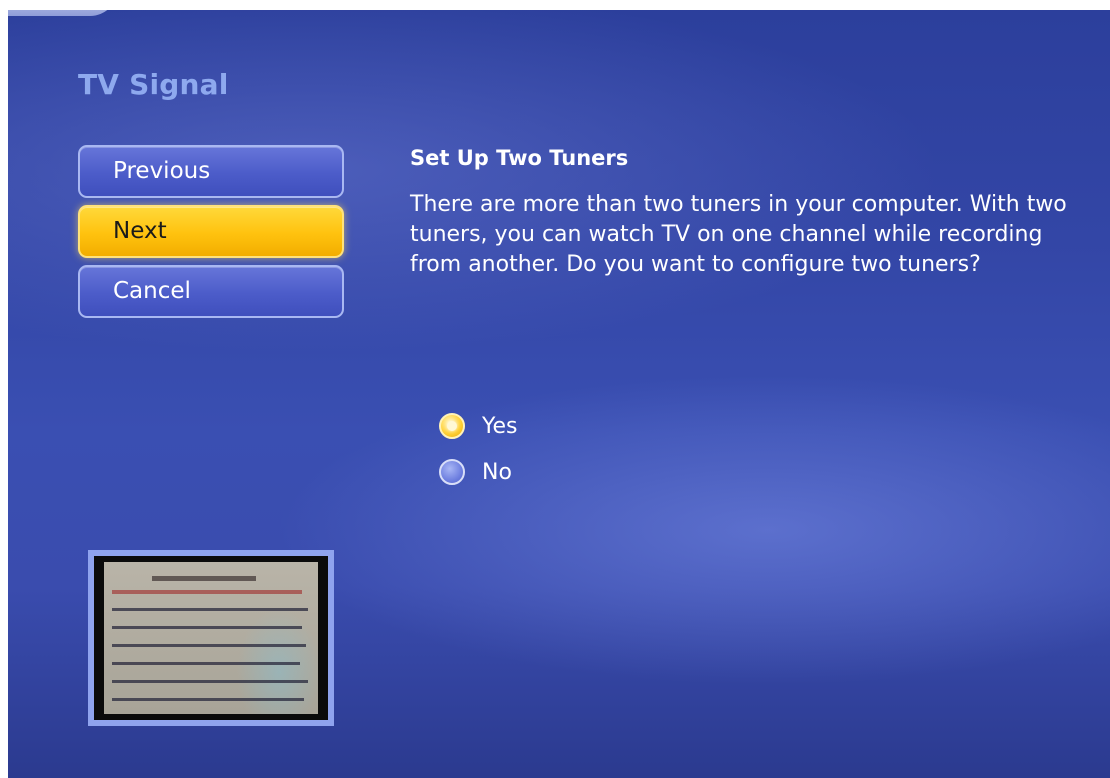 The image size is (1110, 778). Describe the element at coordinates (500, 426) in the screenshot. I see `option-yes-label: Yes` at that location.